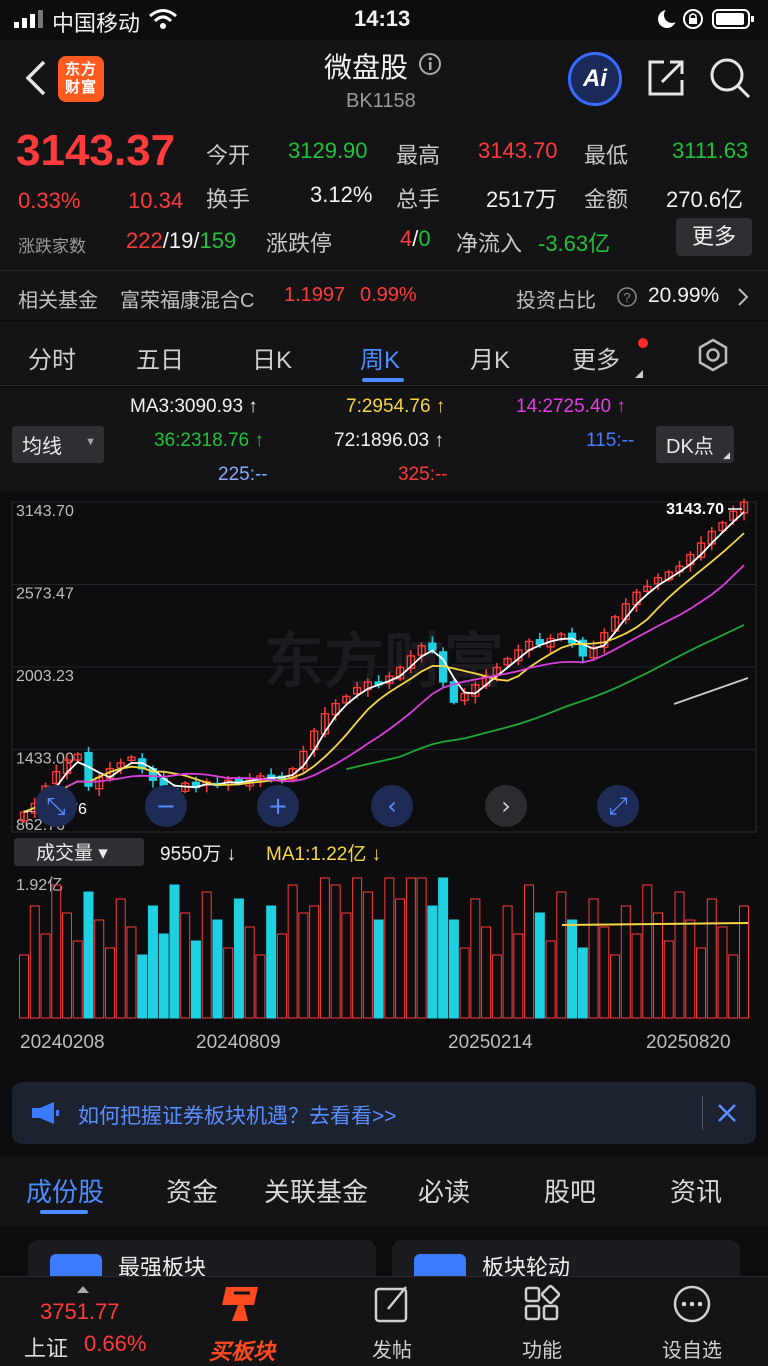 The width and height of the screenshot is (768, 1366). Describe the element at coordinates (187, 298) in the screenshot. I see `fund-name: 富荣福康混合C` at that location.